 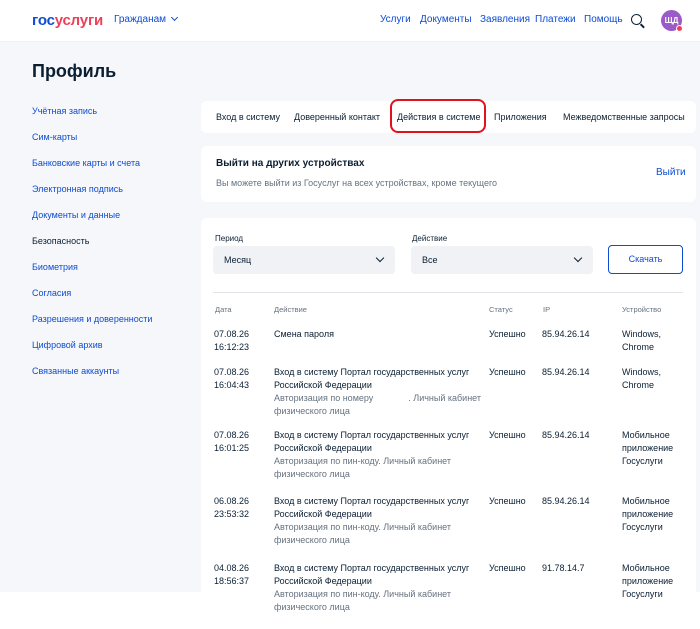 What do you see at coordinates (563, 568) in the screenshot?
I see `row-ip: 91.78.14.7` at bounding box center [563, 568].